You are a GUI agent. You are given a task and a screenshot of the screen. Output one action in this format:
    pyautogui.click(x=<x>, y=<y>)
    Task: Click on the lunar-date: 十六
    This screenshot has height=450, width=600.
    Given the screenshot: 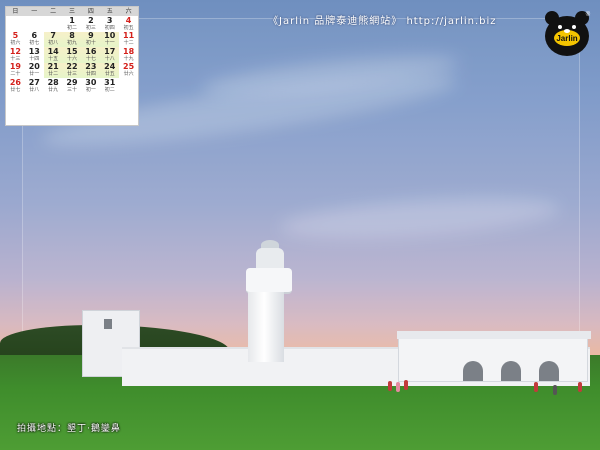 What is the action you would take?
    pyautogui.click(x=71, y=58)
    